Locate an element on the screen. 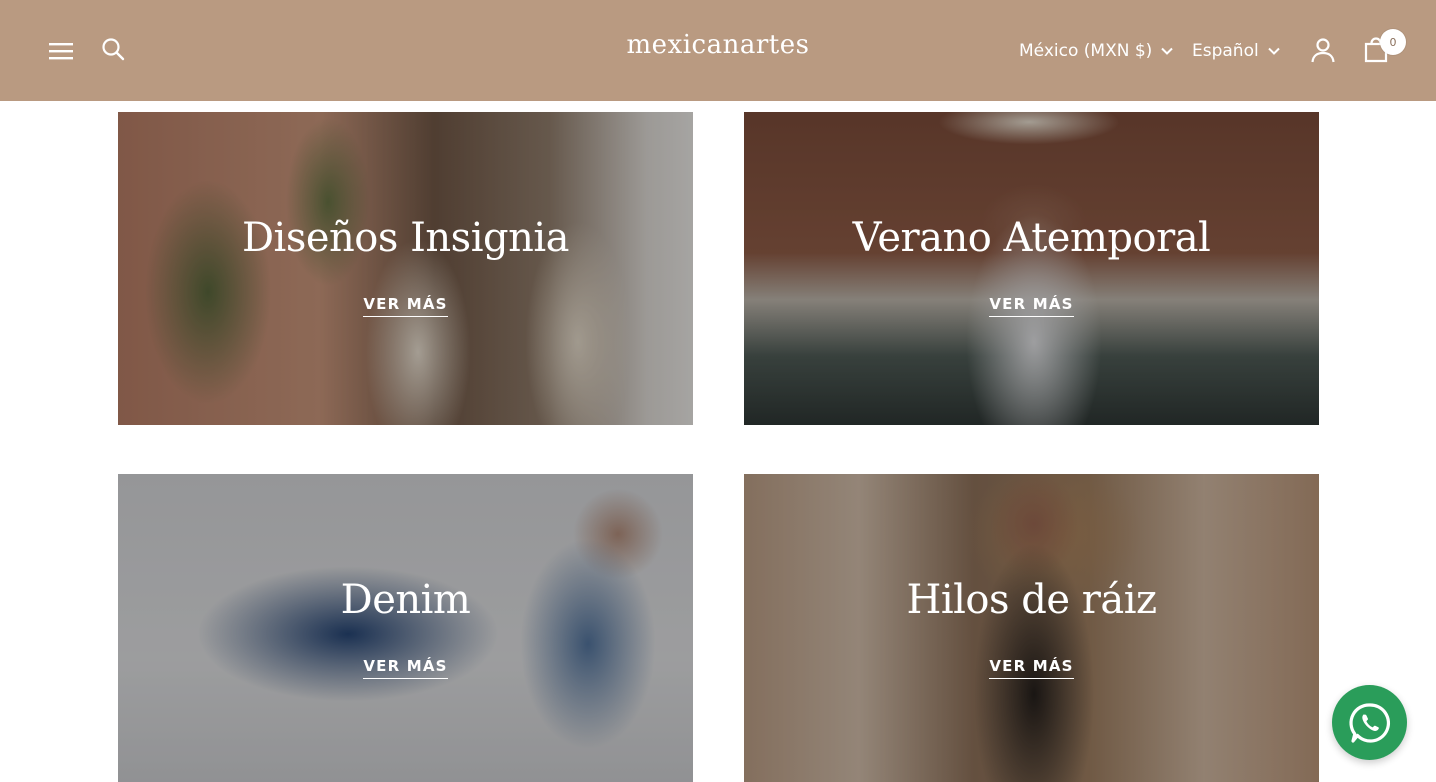 This screenshot has height=782, width=1436. collection-title: Denim is located at coordinates (405, 600).